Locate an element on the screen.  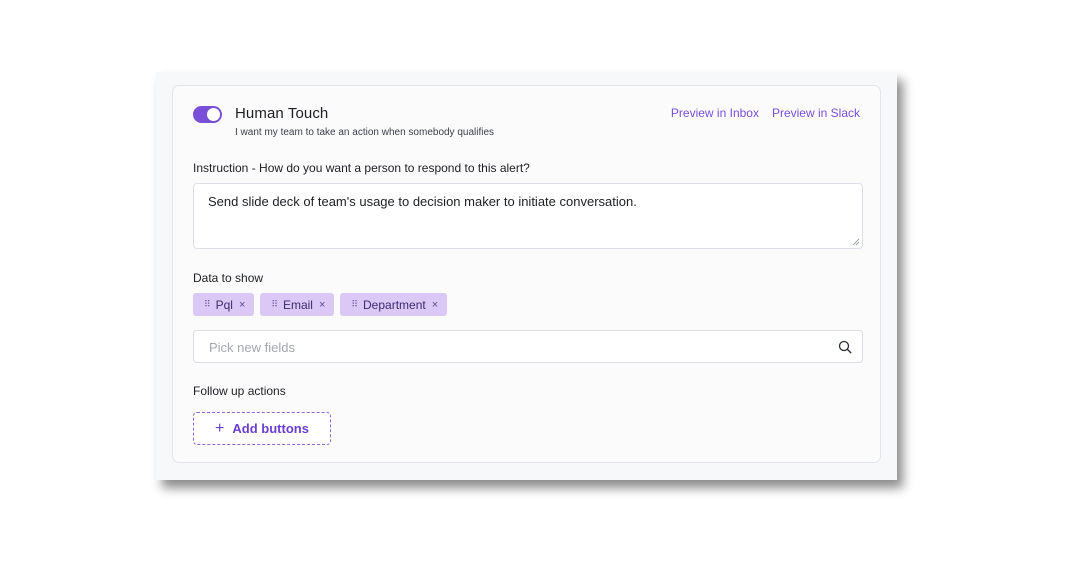
chip-label: Department is located at coordinates (394, 304).